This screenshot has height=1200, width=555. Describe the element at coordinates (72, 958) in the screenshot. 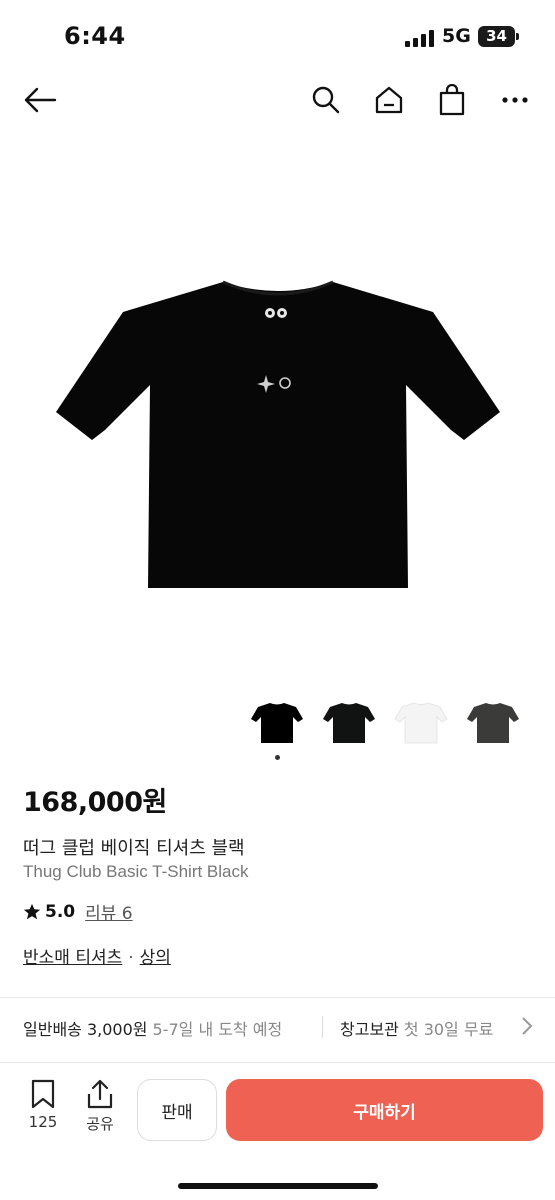

I see `category-link-short-sleeve: 반소매 티셔츠` at that location.